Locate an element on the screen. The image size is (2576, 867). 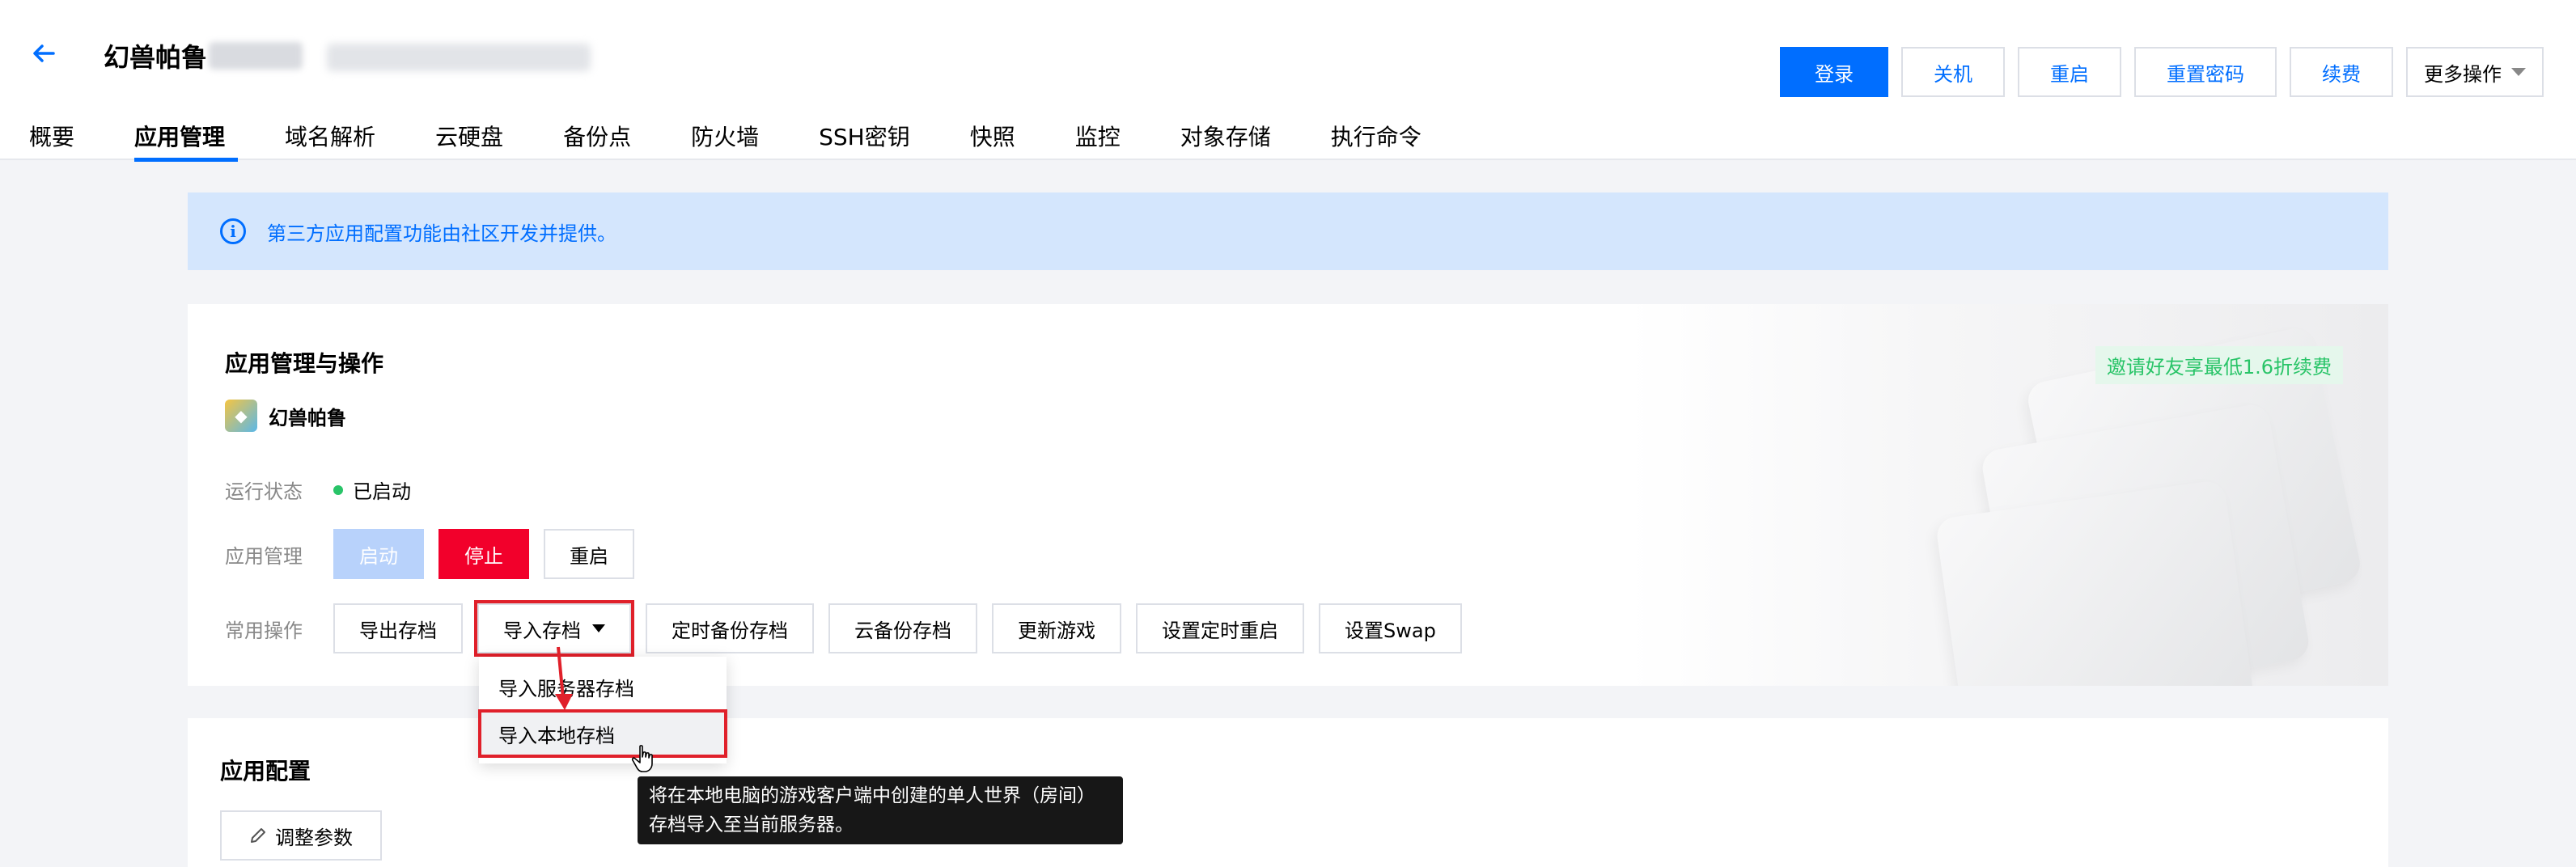
shutdown-button: 关机 is located at coordinates (1953, 72).